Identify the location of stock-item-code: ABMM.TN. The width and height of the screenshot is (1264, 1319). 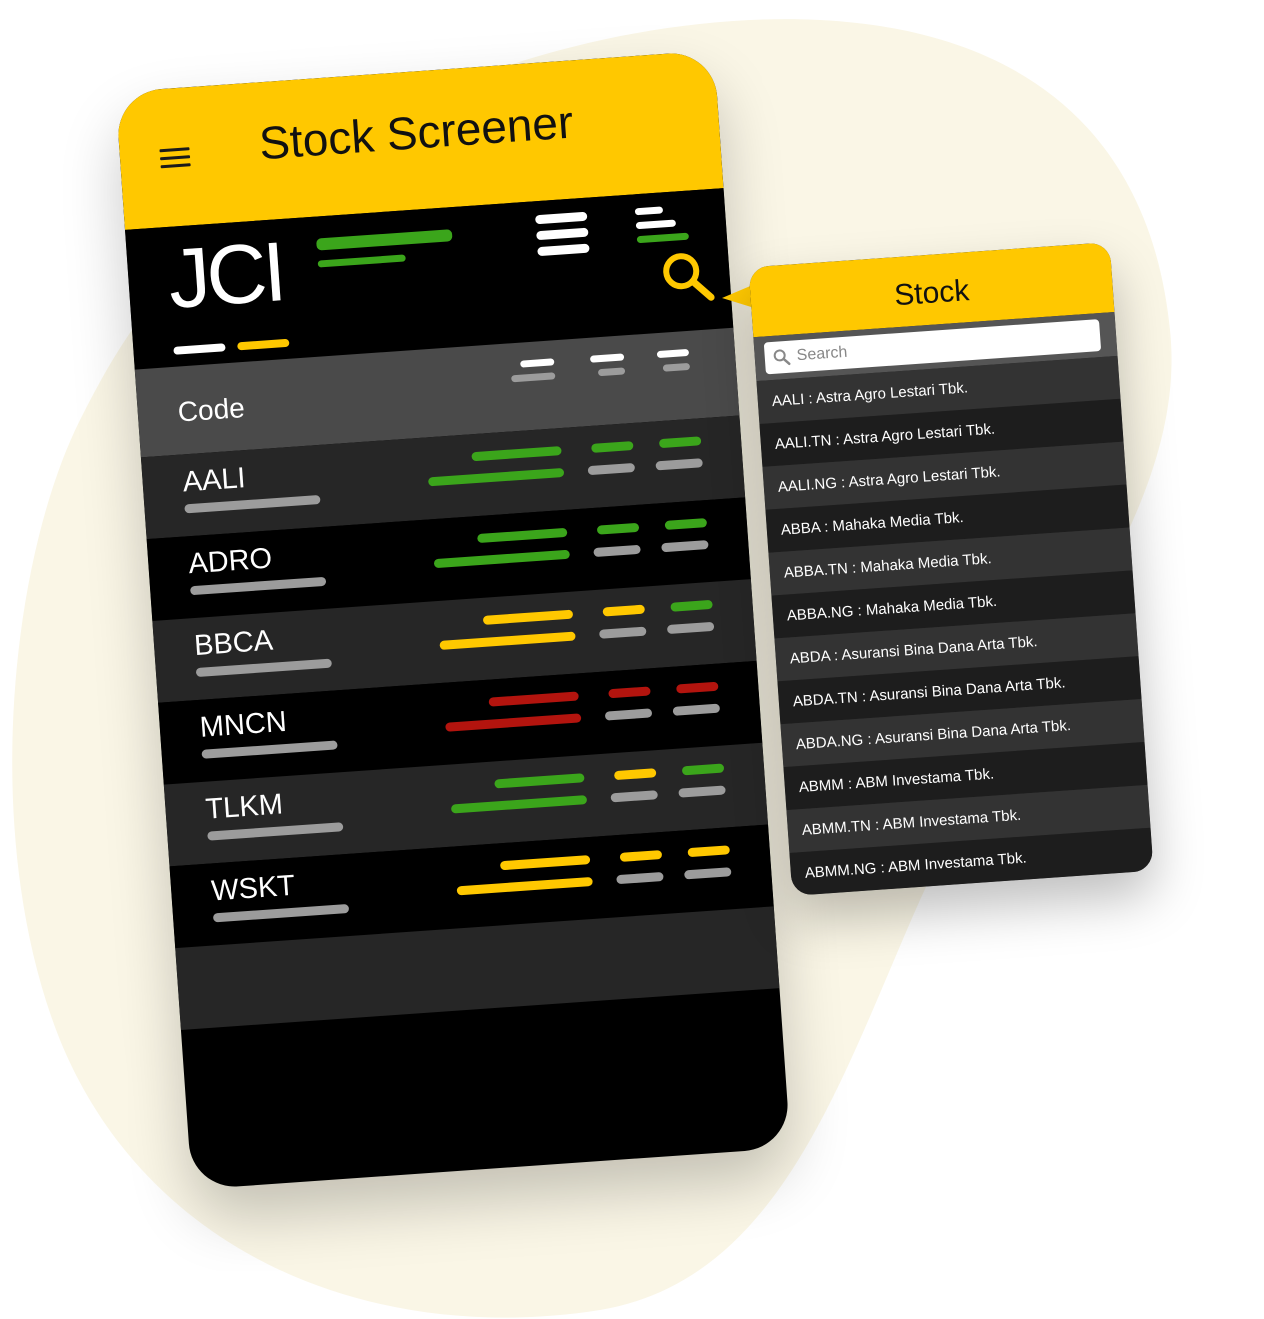
(836, 828).